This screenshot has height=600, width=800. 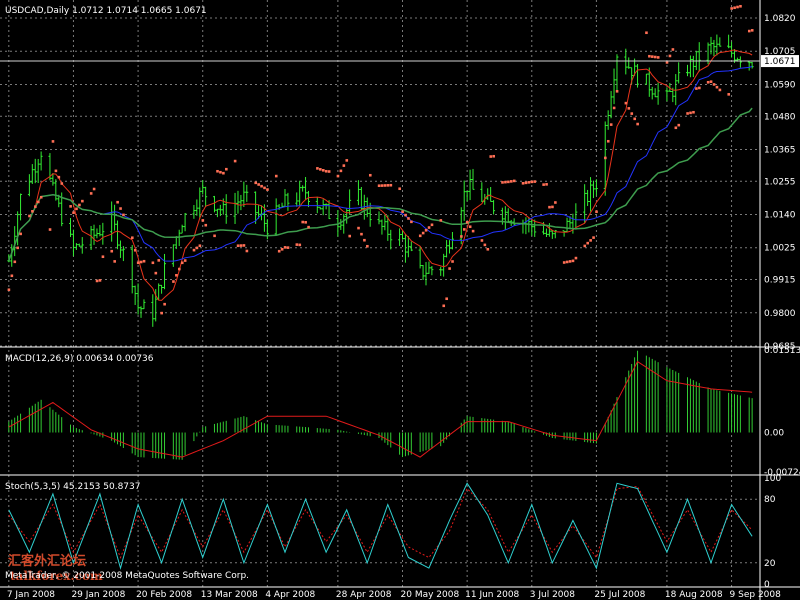 What do you see at coordinates (770, 500) in the screenshot?
I see `stoch-axis-label: 80` at bounding box center [770, 500].